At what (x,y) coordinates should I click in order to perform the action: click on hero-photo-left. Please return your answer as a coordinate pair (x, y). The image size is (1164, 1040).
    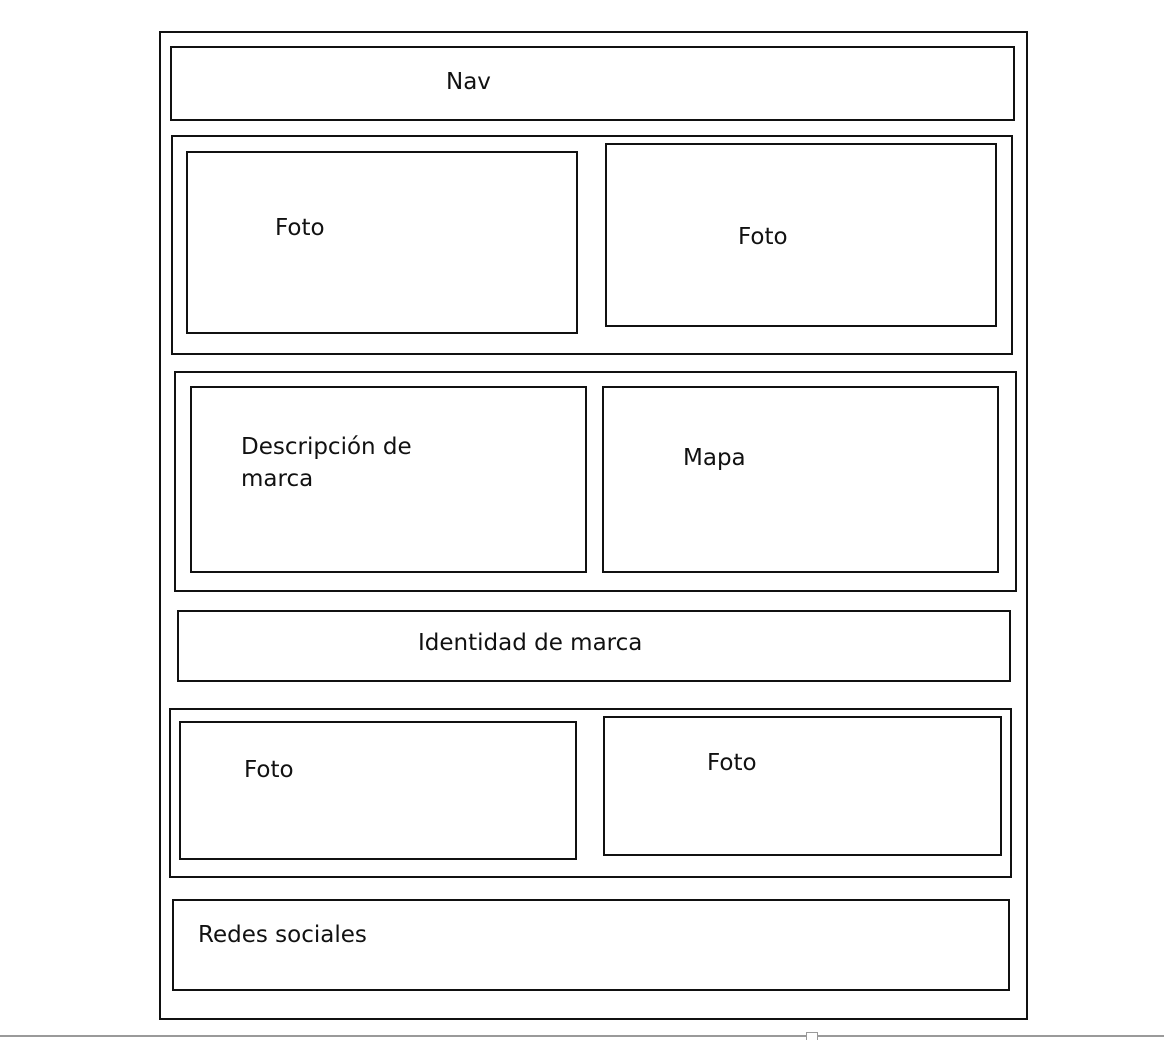
    Looking at the image, I should click on (382, 242).